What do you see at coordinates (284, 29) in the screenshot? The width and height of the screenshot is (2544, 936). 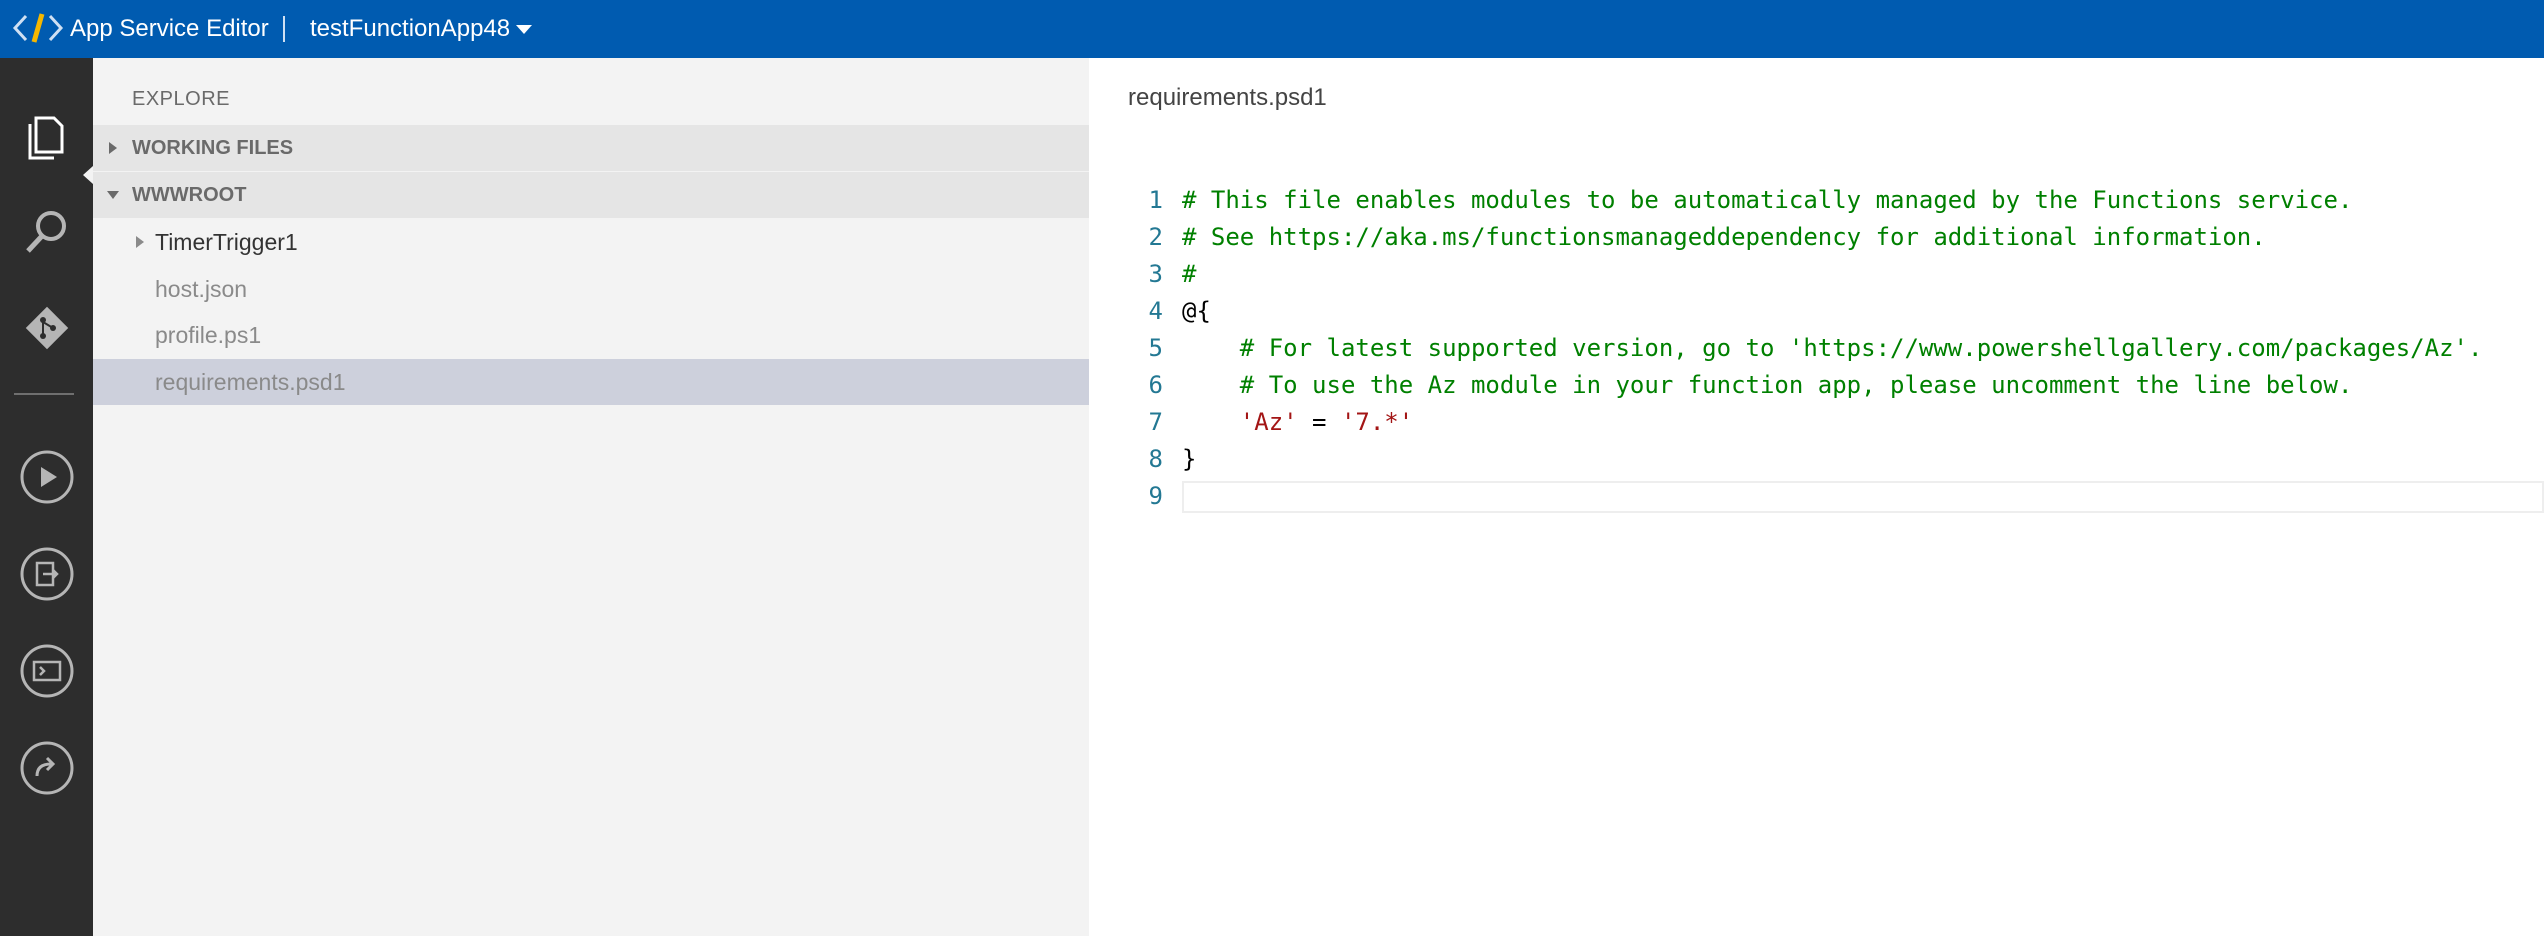 I see `title-separator` at bounding box center [284, 29].